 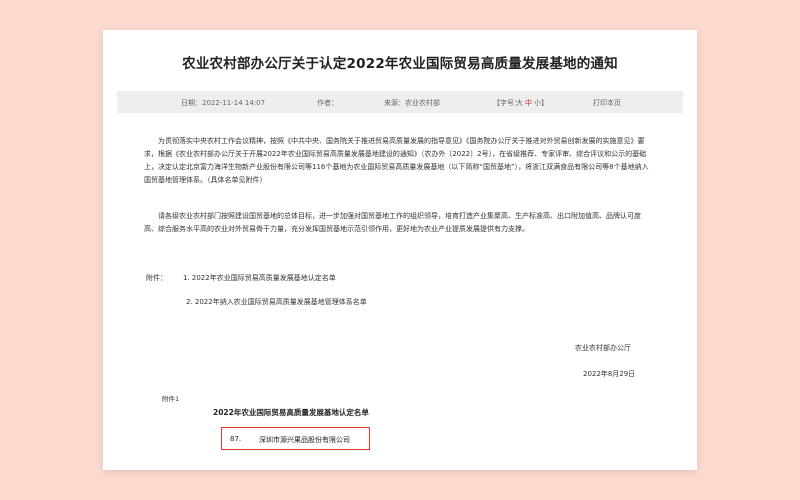 I want to click on meta-date: 日期：2022-11-14 14:07, so click(x=223, y=103).